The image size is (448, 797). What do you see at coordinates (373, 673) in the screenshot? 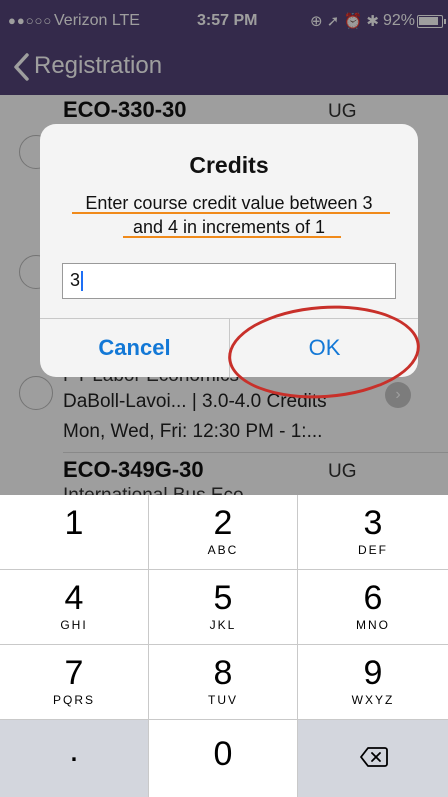
I see `key-digit: 9` at bounding box center [373, 673].